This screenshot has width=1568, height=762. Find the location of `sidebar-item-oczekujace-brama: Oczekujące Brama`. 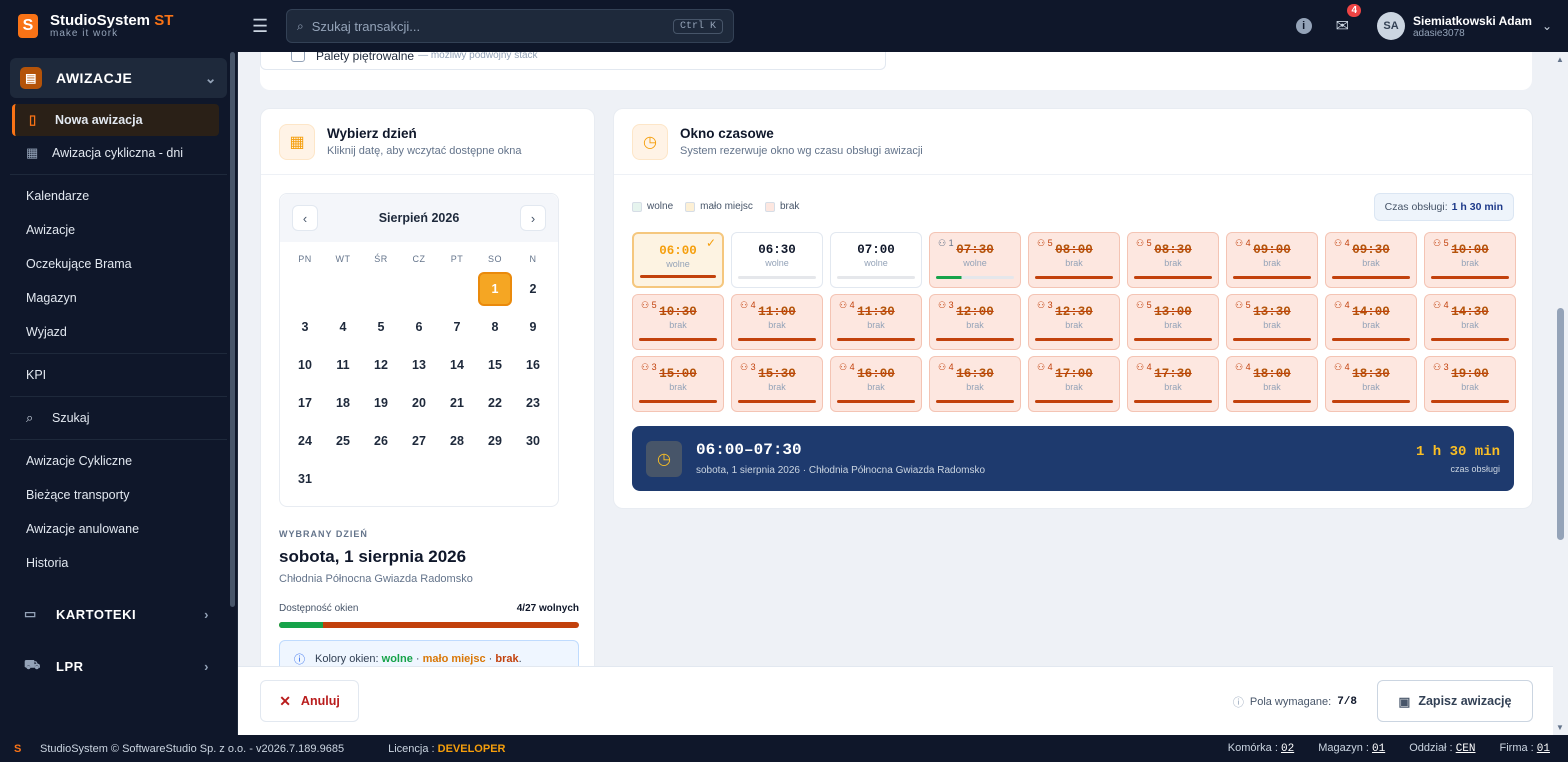

sidebar-item-oczekujace-brama: Oczekujące Brama is located at coordinates (118, 264).